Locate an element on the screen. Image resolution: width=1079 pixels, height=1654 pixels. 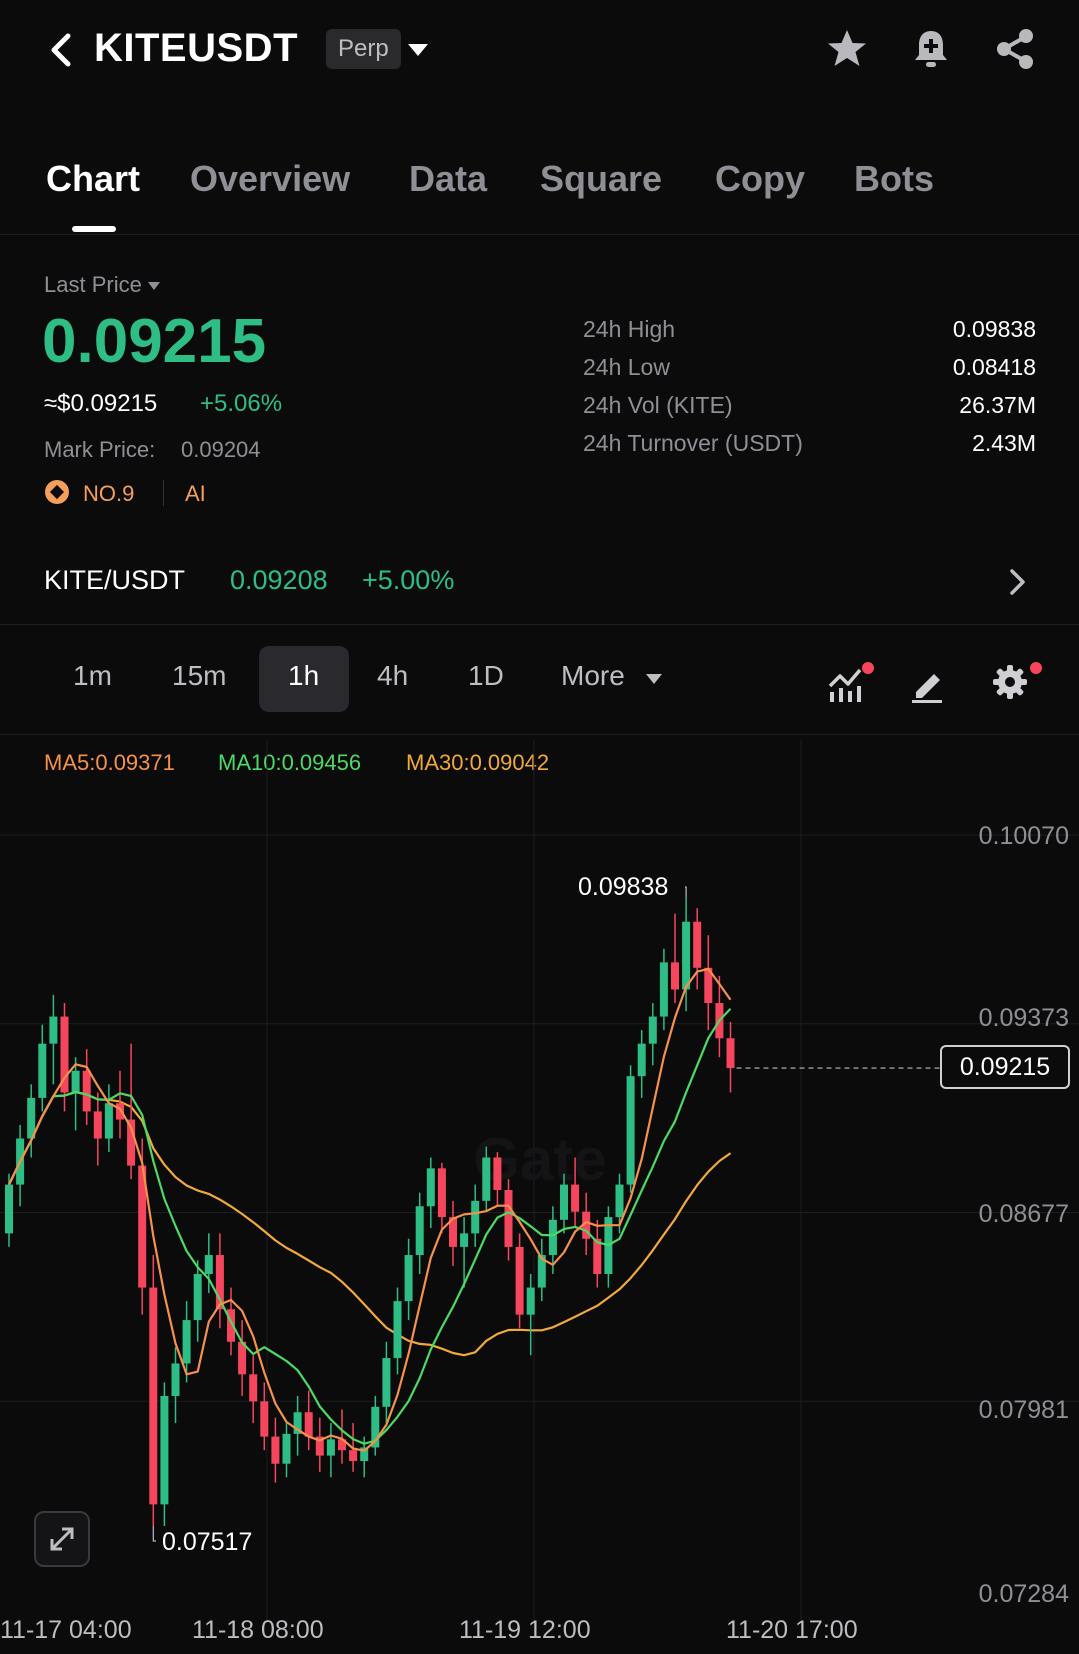
interval-more: More is located at coordinates (593, 676).